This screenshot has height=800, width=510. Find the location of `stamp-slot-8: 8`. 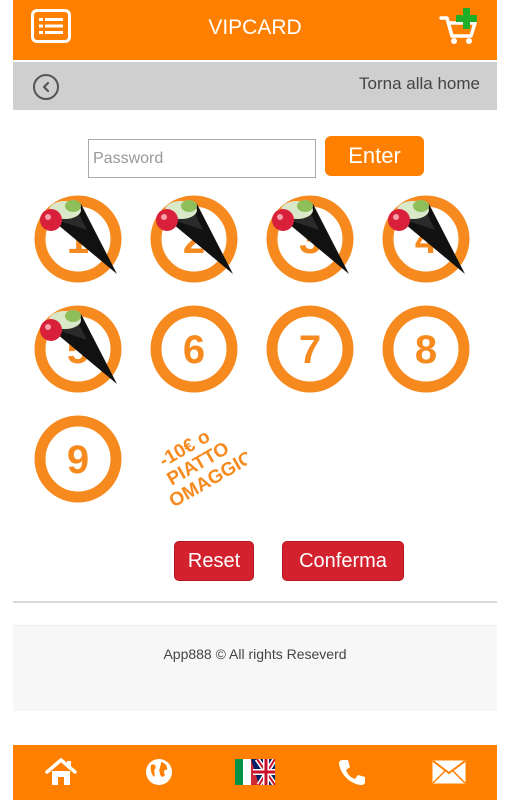

stamp-slot-8: 8 is located at coordinates (426, 349).